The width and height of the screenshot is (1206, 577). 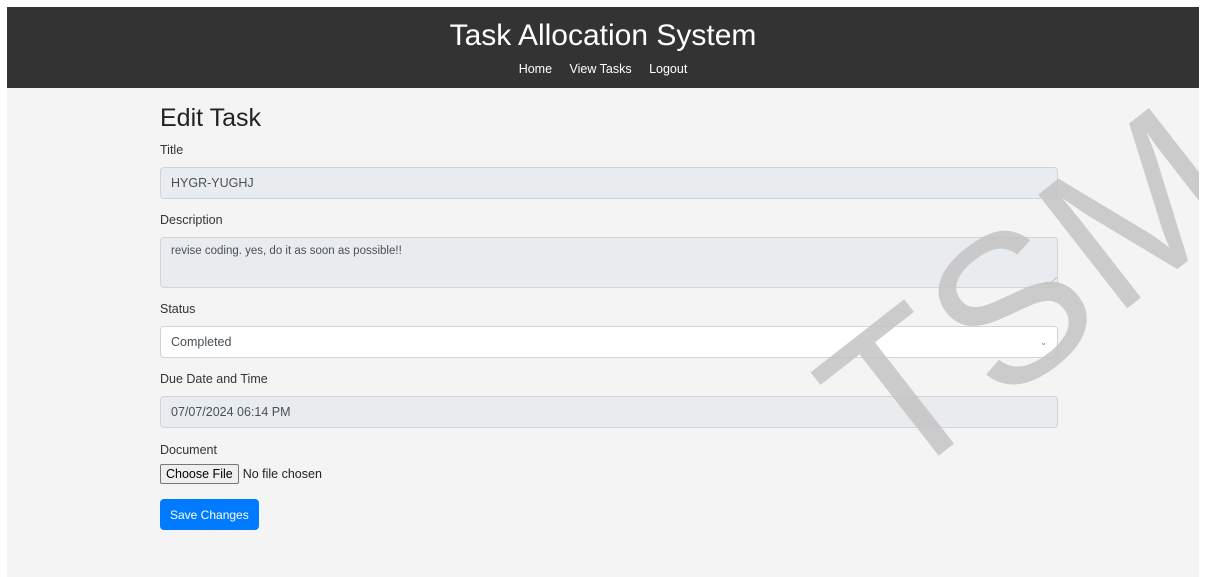 I want to click on nav-logout-link: Logout, so click(x=668, y=69).